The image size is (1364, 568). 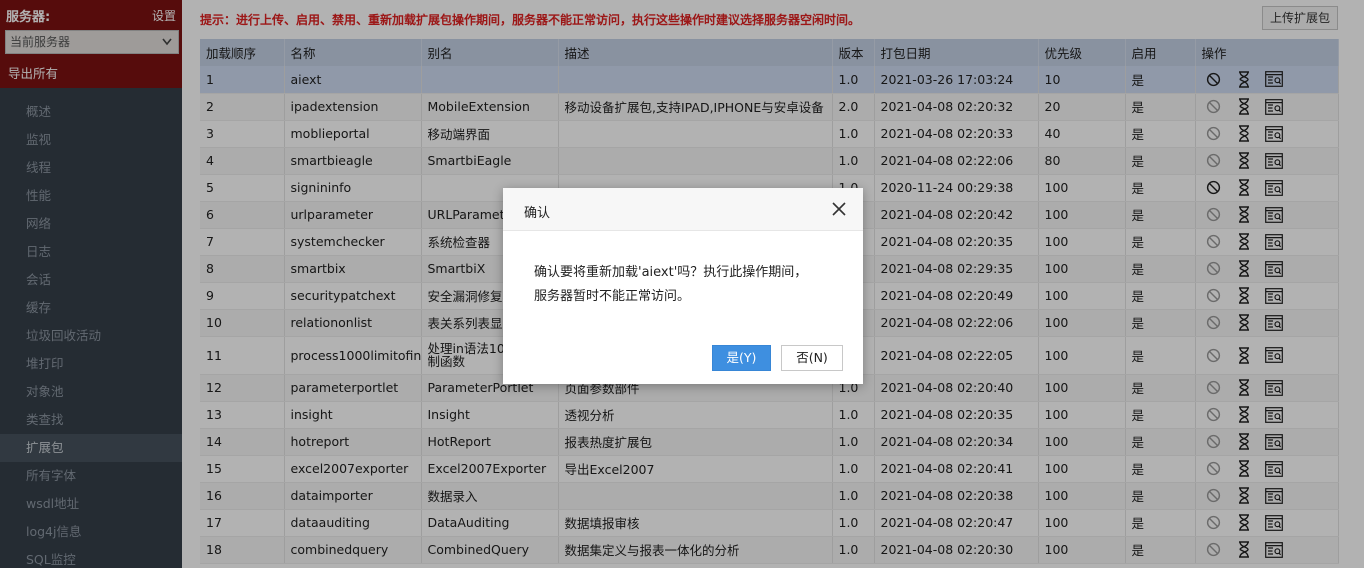 I want to click on no-button: 否(N), so click(x=812, y=358).